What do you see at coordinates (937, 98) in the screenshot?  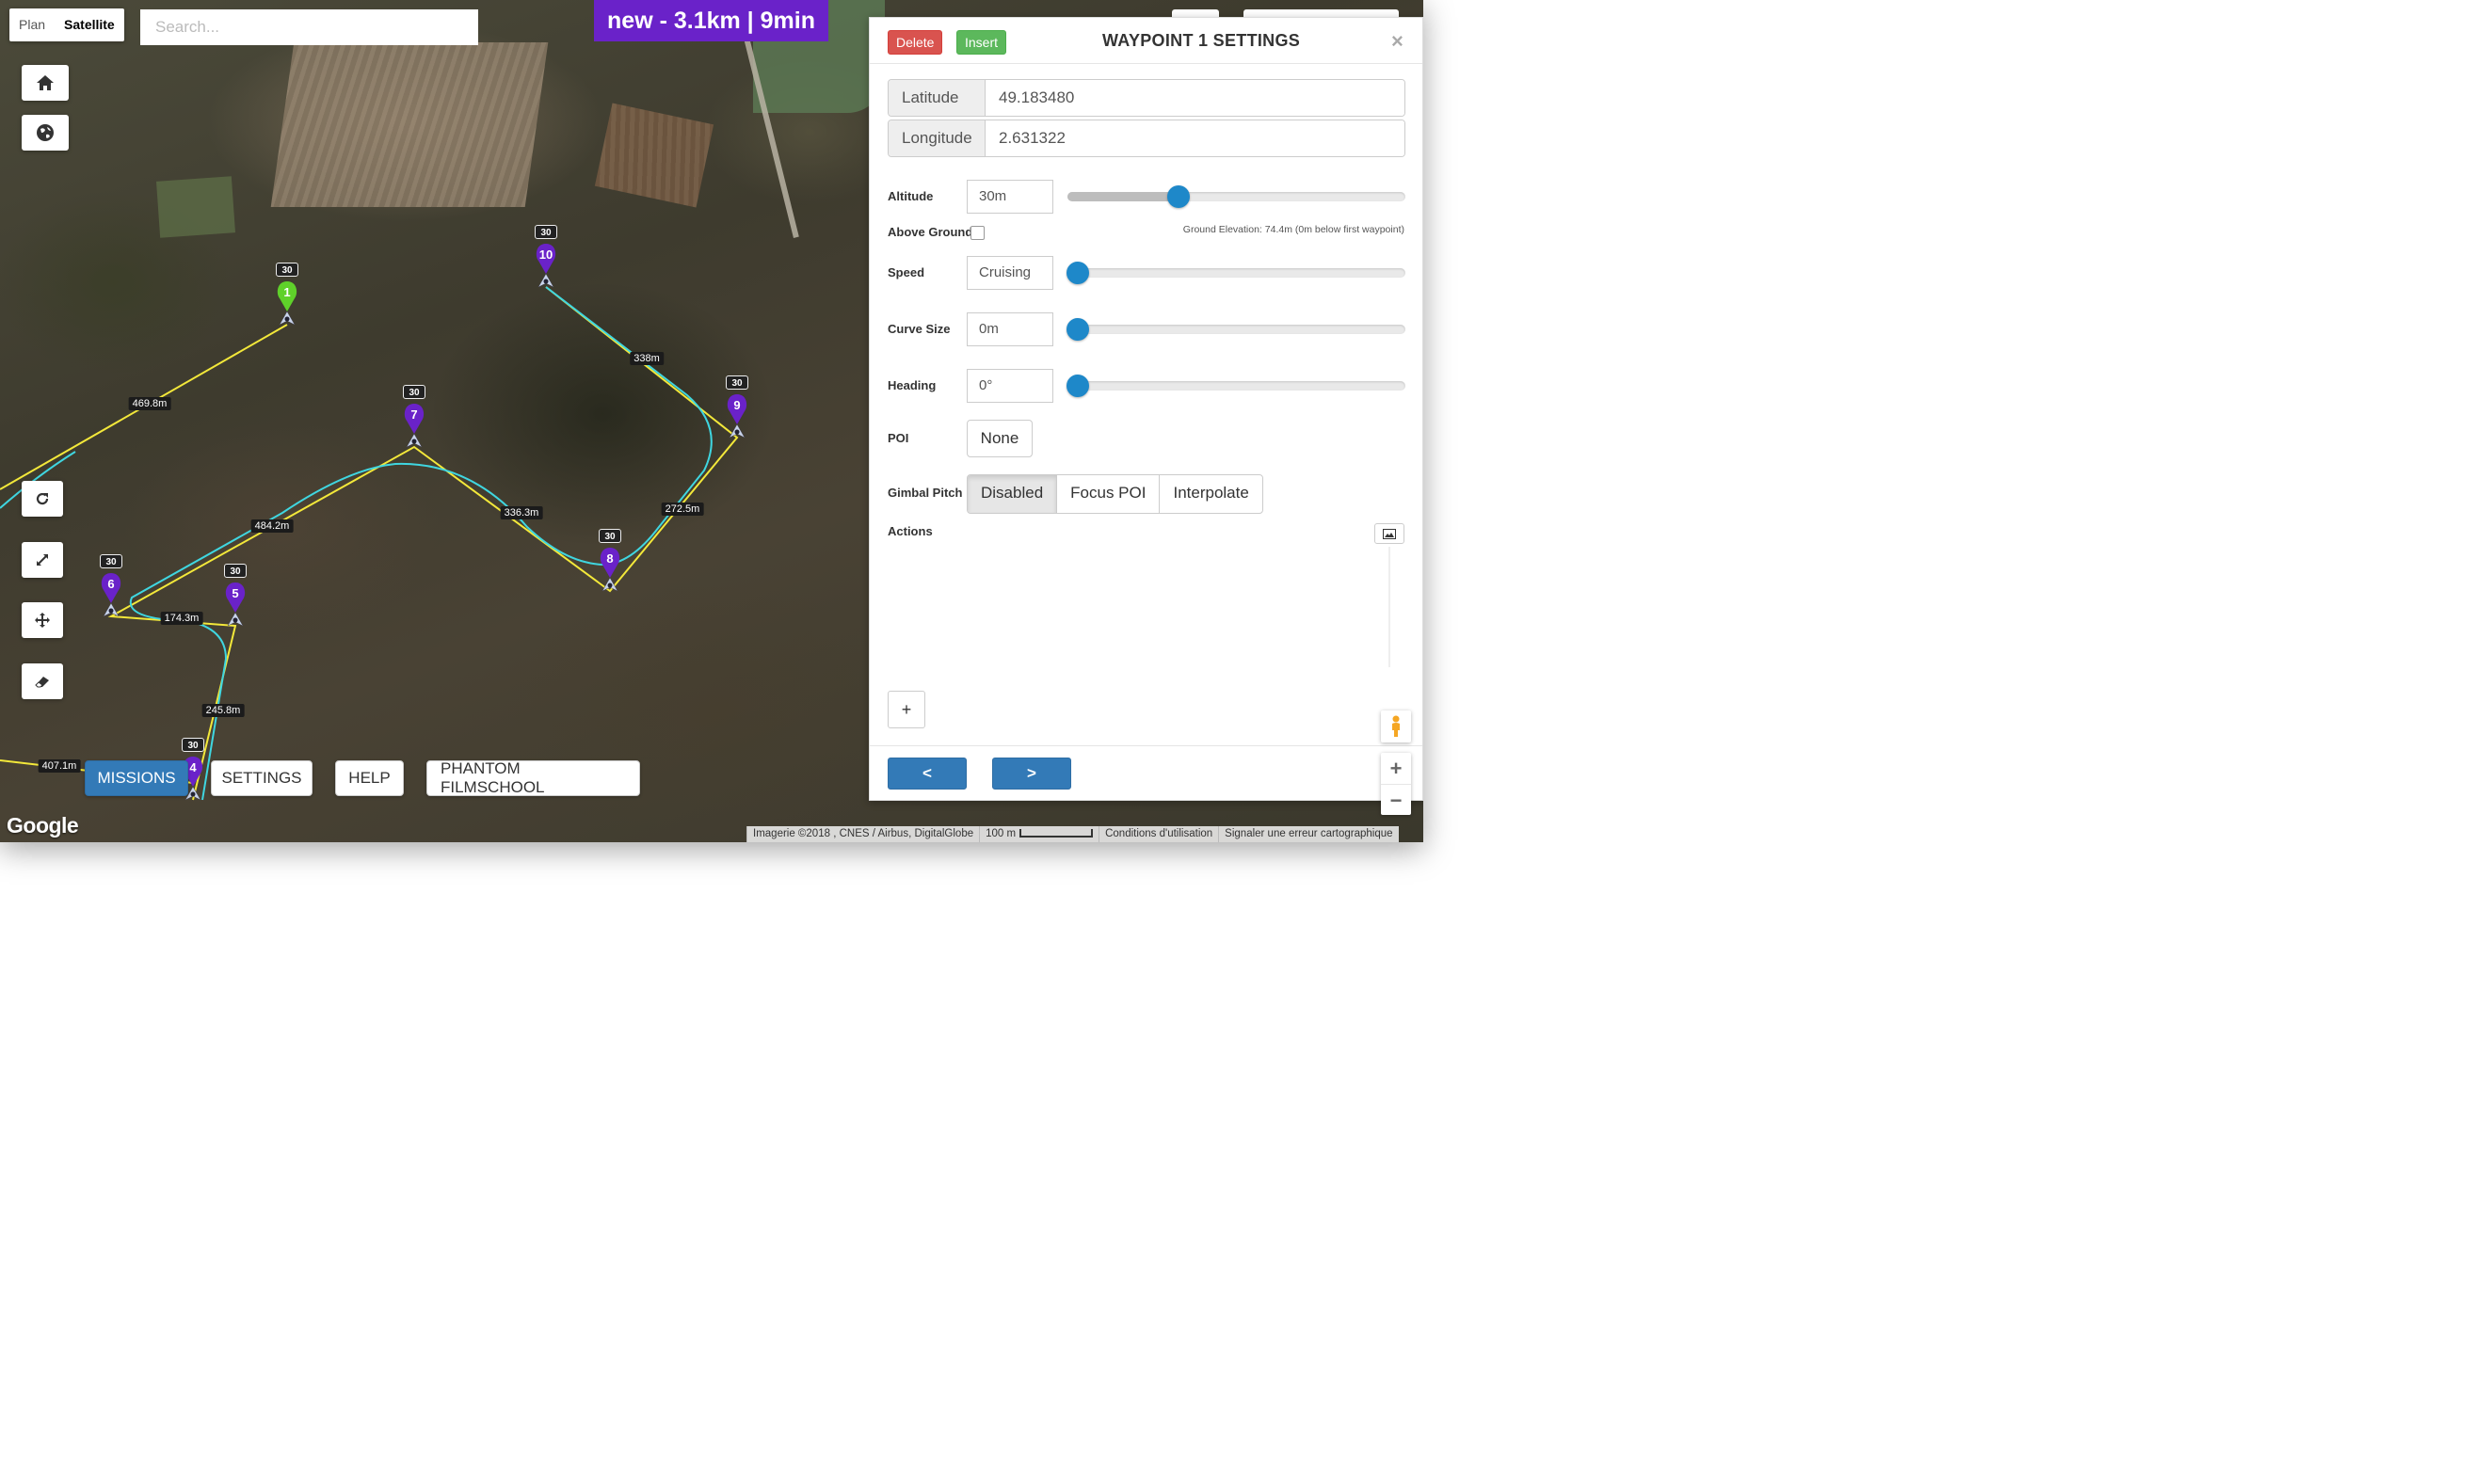 I see `latitude-label: Latitude` at bounding box center [937, 98].